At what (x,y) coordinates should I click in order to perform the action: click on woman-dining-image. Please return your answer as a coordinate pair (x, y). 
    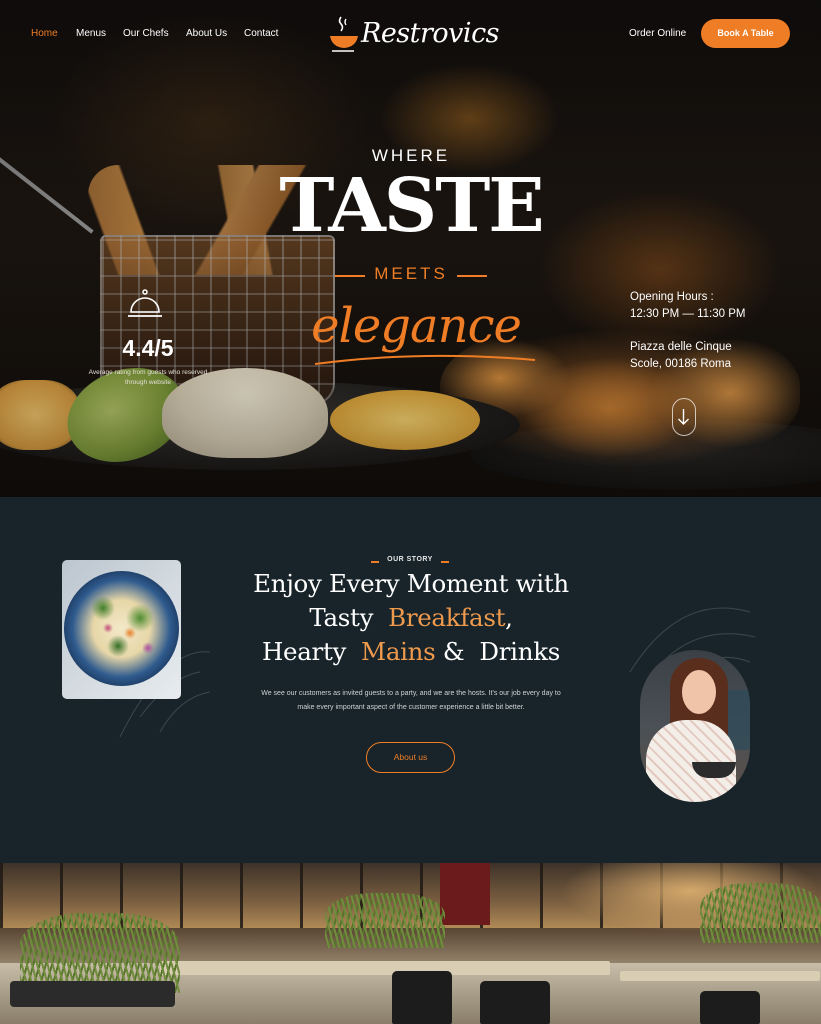
    Looking at the image, I should click on (695, 726).